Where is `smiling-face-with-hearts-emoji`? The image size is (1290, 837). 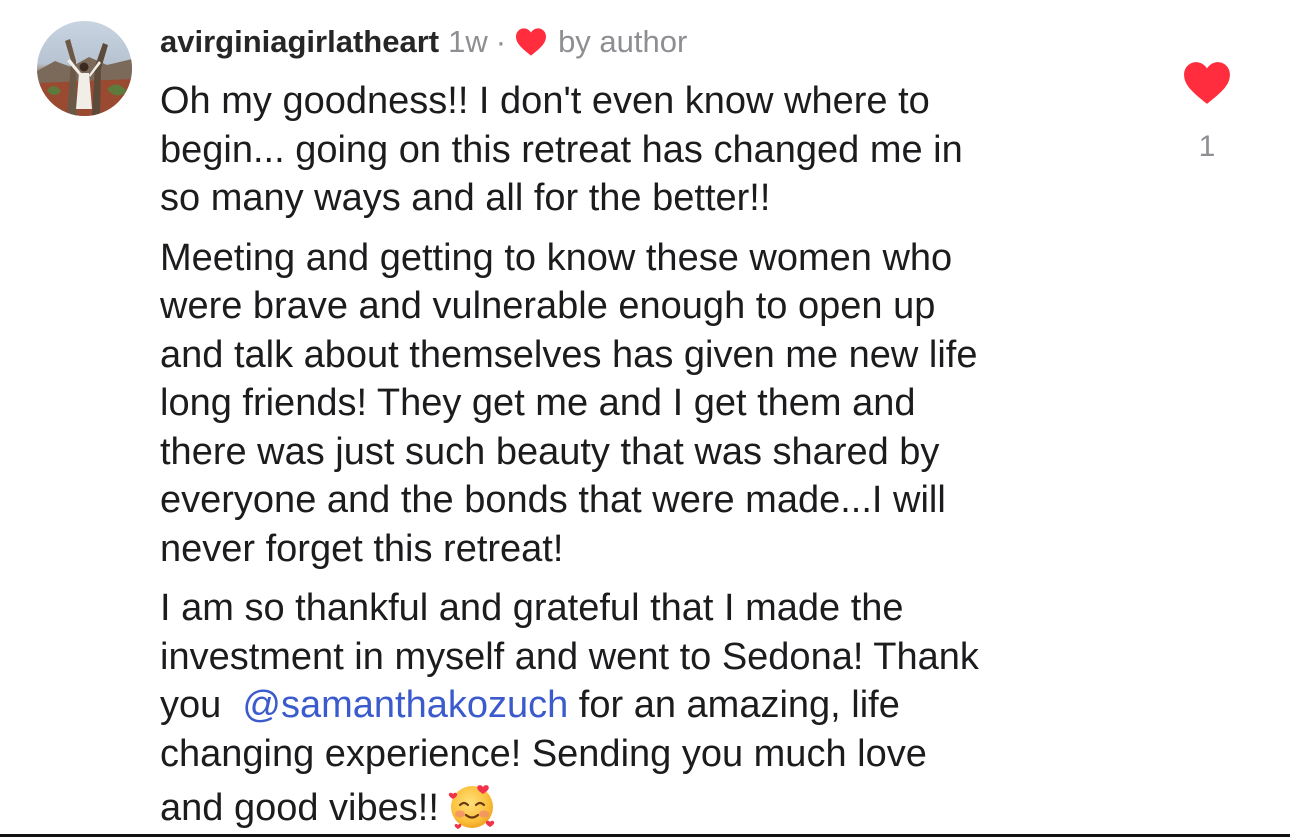
smiling-face-with-hearts-emoji is located at coordinates (471, 807).